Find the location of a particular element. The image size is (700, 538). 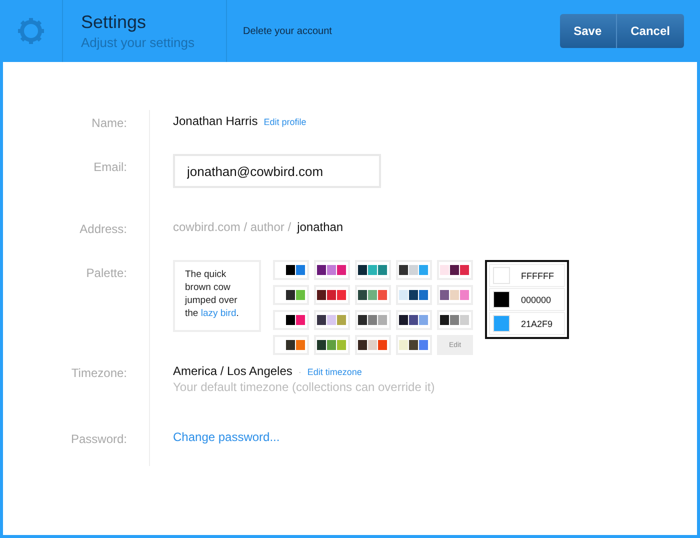

page-subtitle: Adjust your settings is located at coordinates (138, 42).